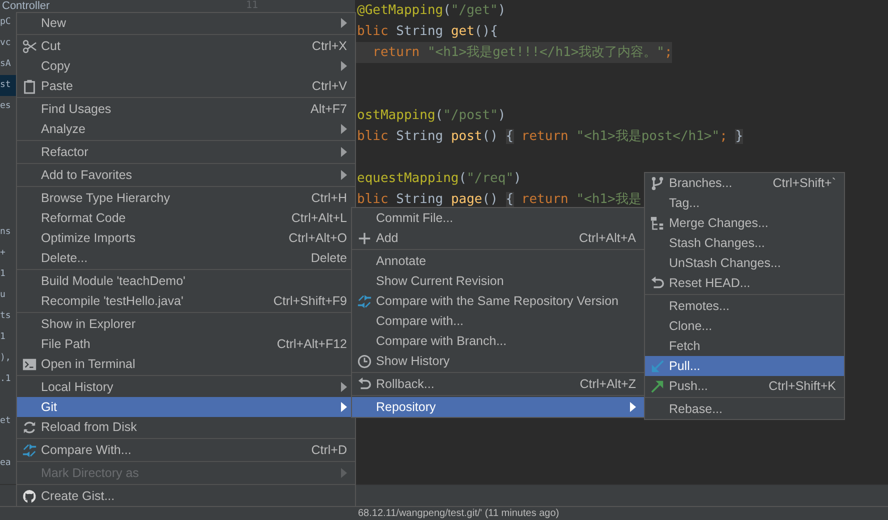 The height and width of the screenshot is (520, 888). What do you see at coordinates (802, 386) in the screenshot?
I see `shortcut-text: Ctrl+Shift+K` at bounding box center [802, 386].